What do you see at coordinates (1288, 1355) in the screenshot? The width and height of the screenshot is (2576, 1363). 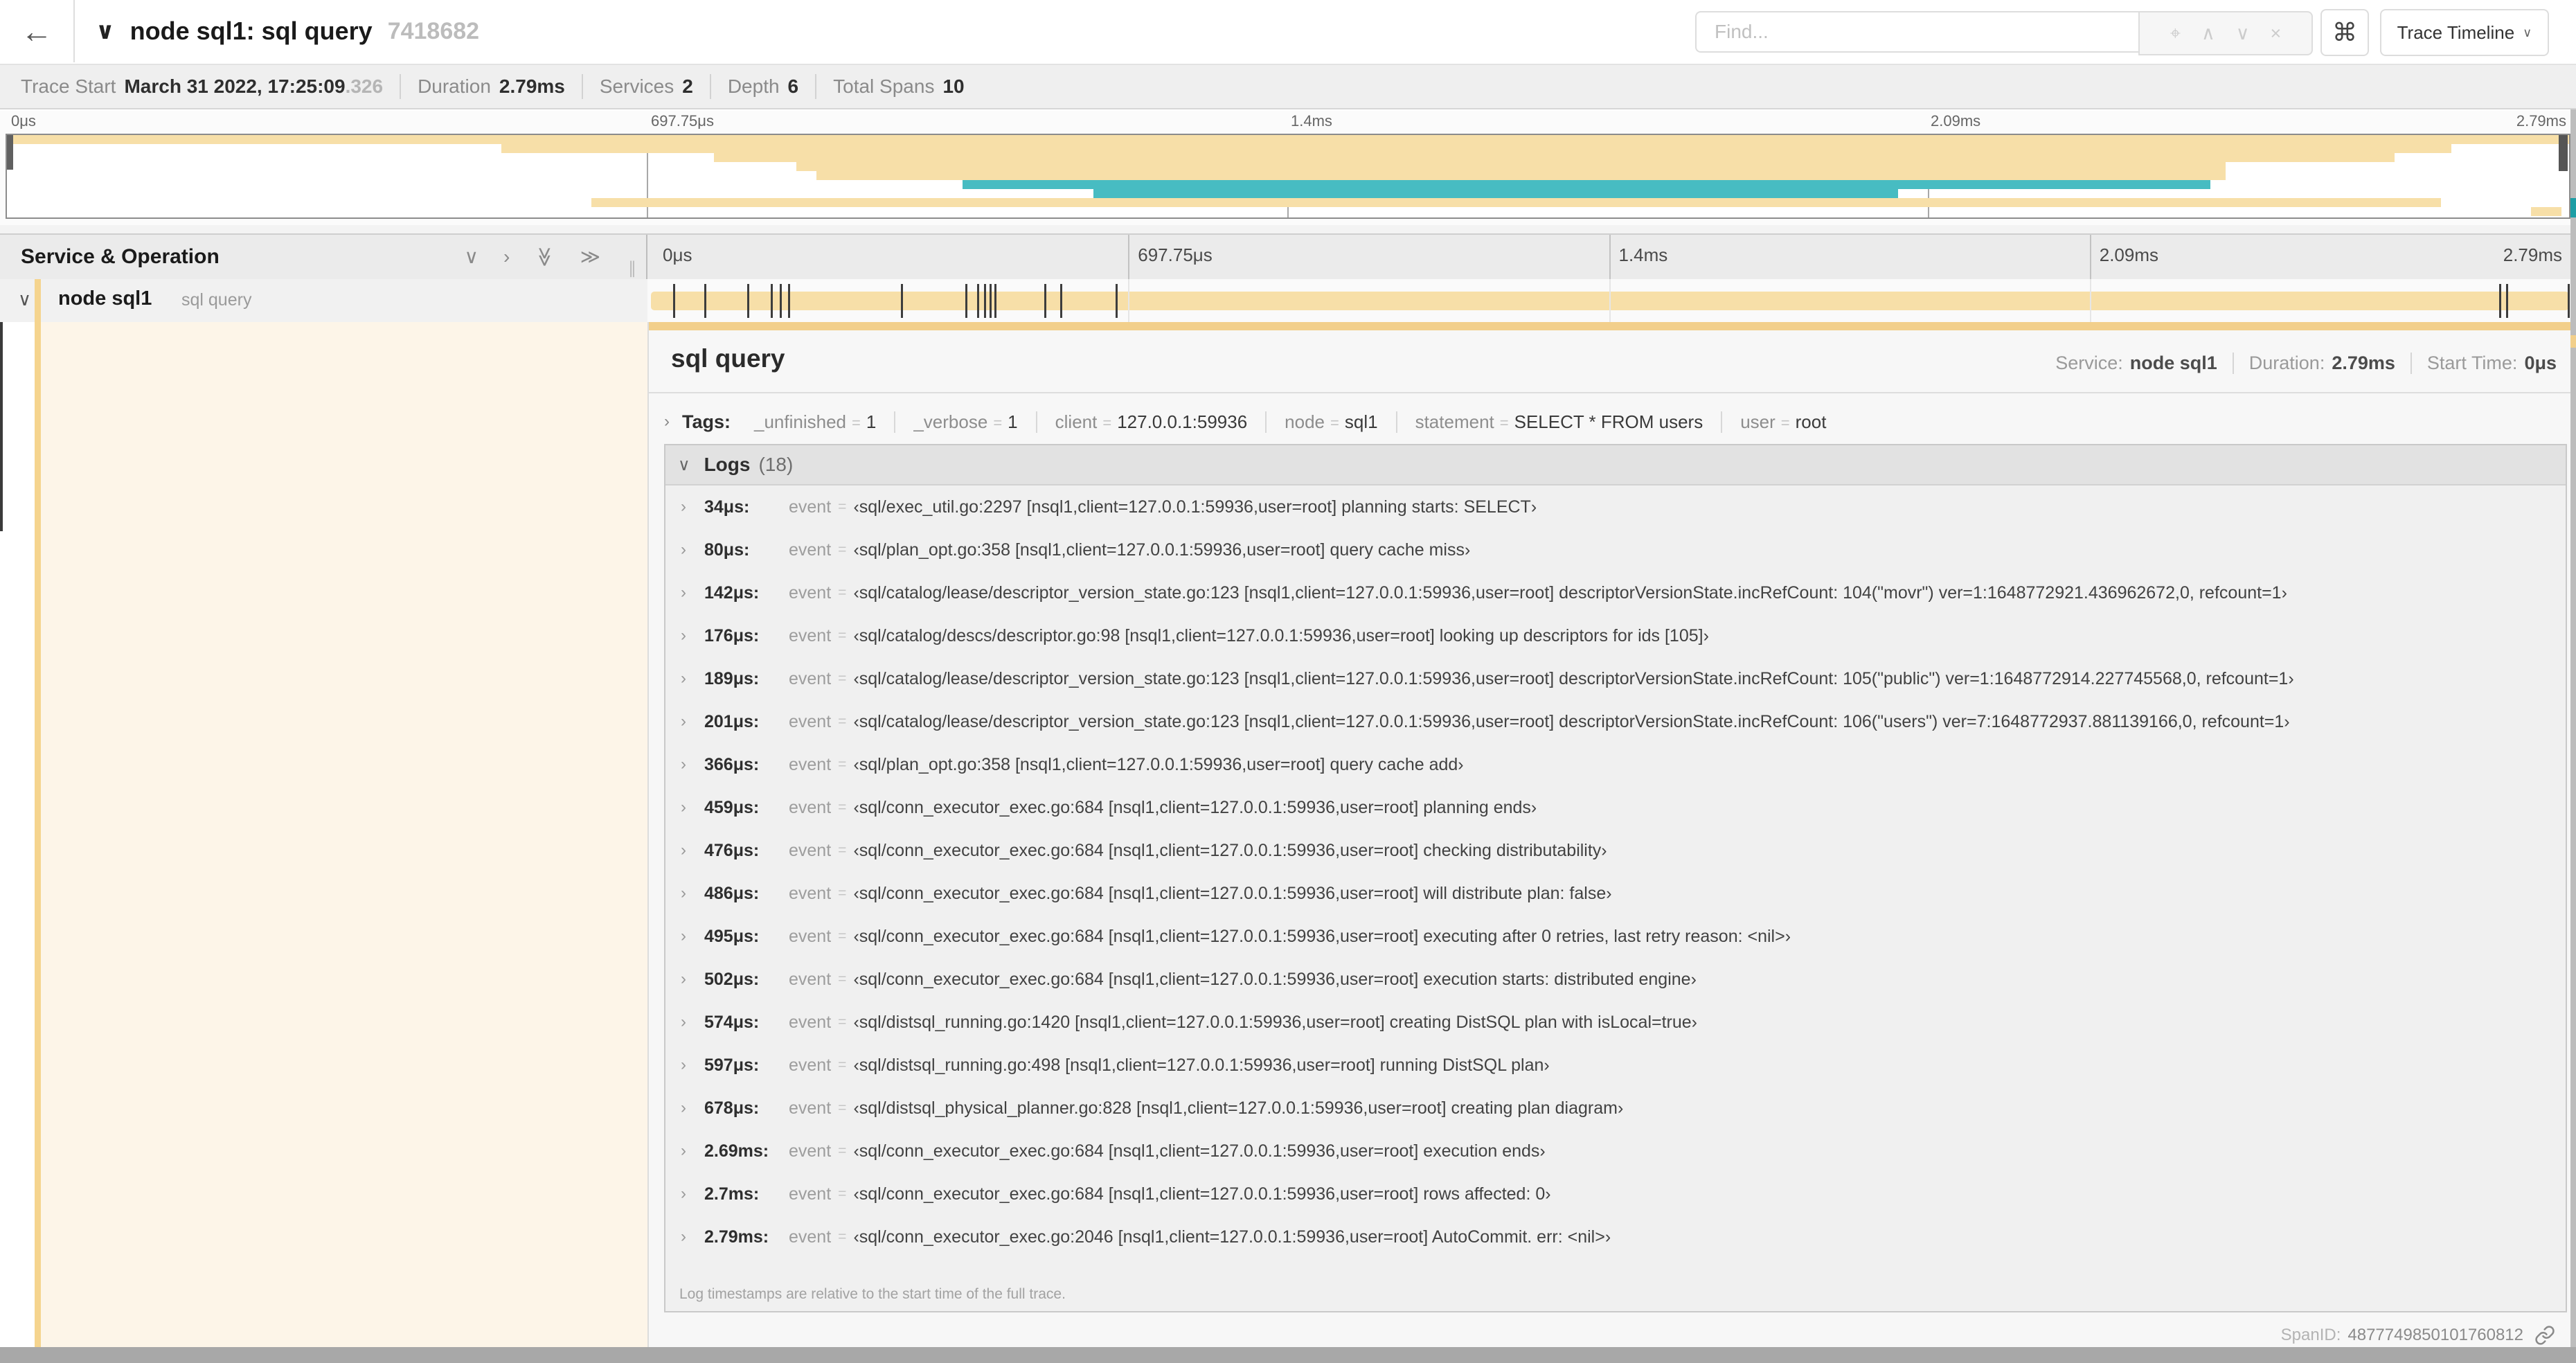 I see `horizontal-scrollbar` at bounding box center [1288, 1355].